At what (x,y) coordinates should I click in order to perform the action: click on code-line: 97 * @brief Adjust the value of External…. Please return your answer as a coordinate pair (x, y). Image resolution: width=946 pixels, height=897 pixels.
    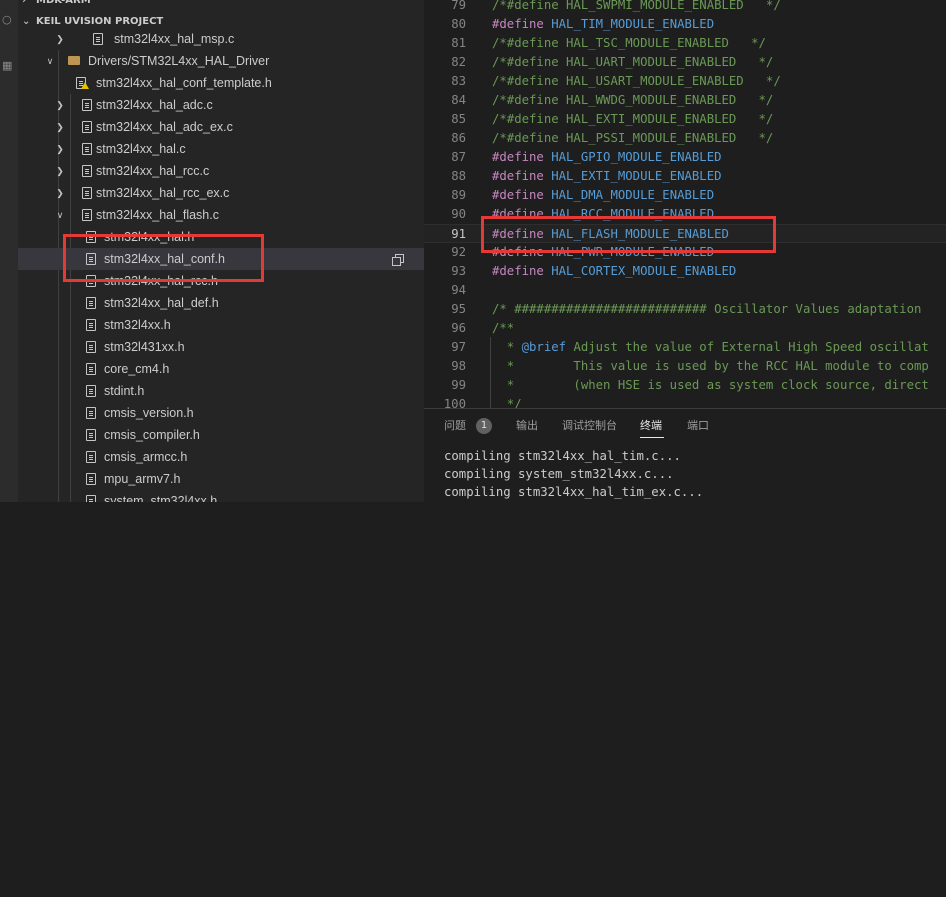
    Looking at the image, I should click on (685, 347).